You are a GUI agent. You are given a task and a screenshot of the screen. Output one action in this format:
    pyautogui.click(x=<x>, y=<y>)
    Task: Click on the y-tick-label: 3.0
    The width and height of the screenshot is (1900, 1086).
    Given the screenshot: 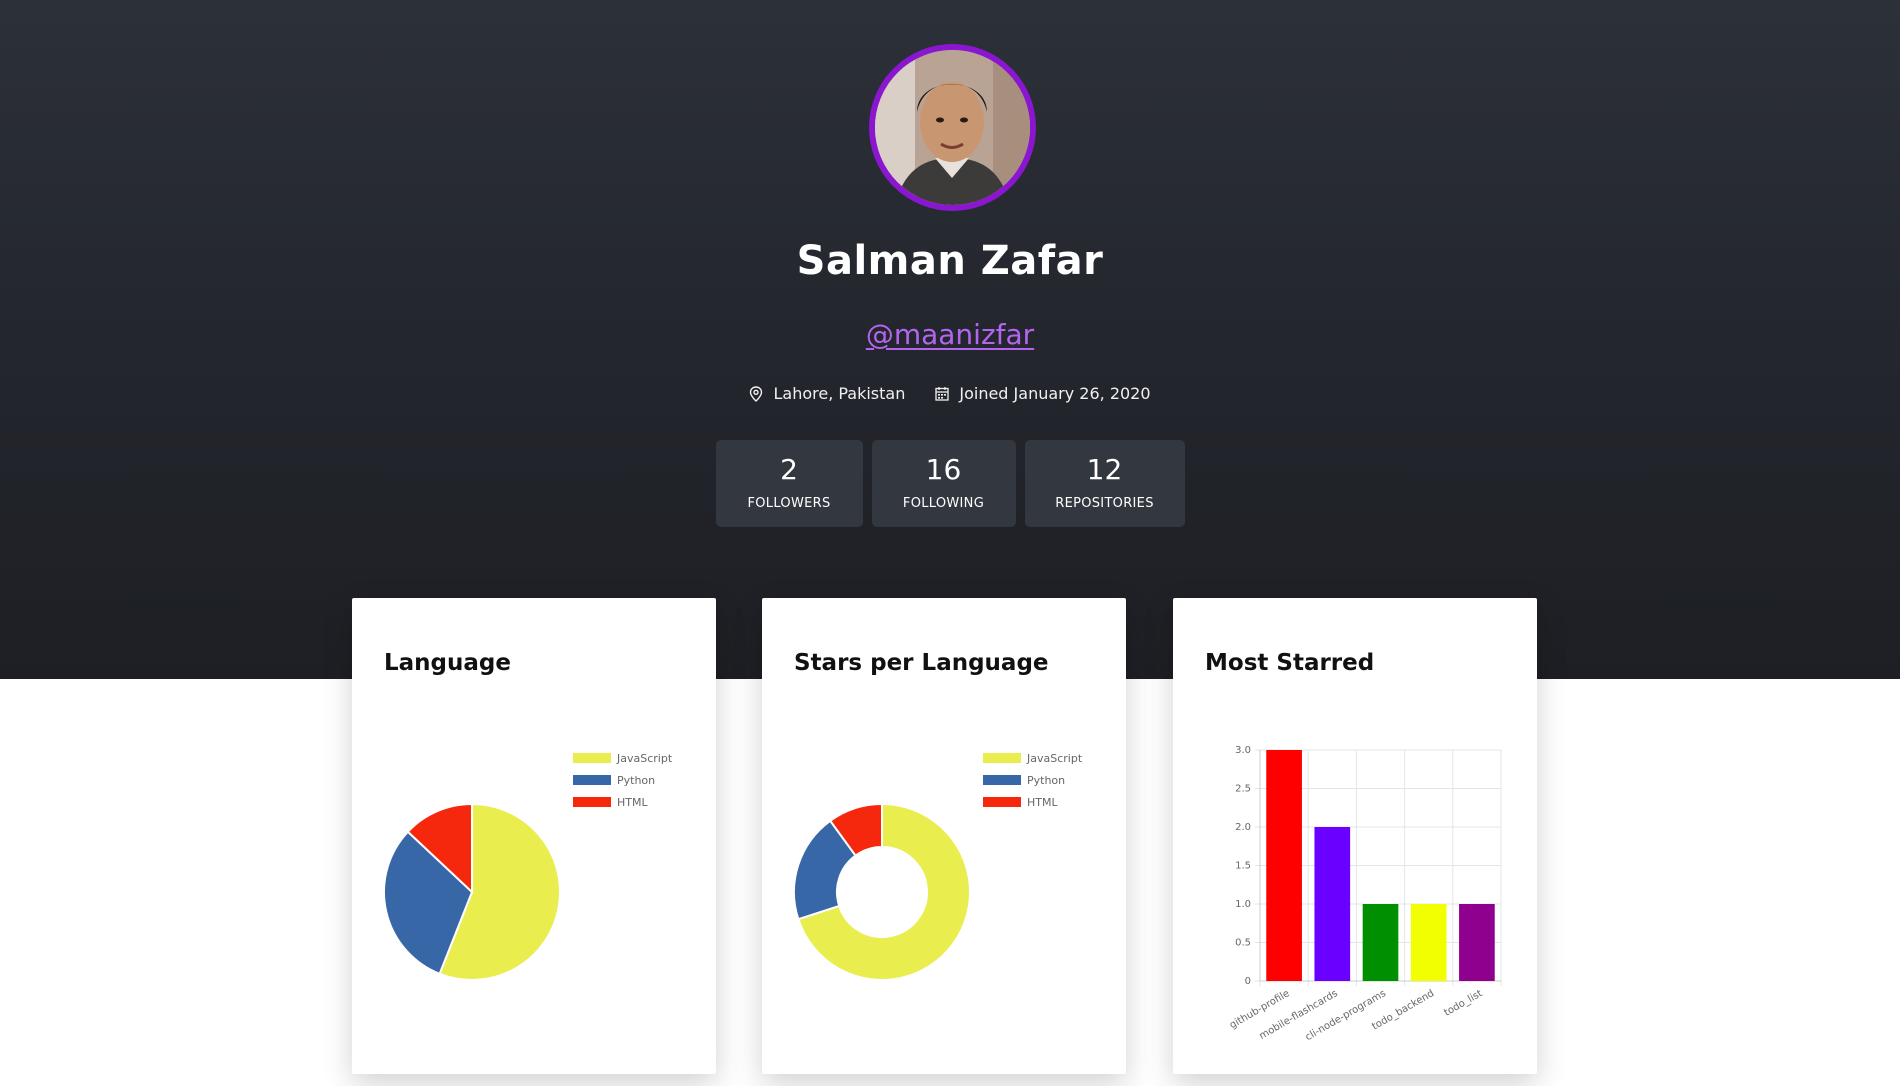 What is the action you would take?
    pyautogui.click(x=1243, y=750)
    